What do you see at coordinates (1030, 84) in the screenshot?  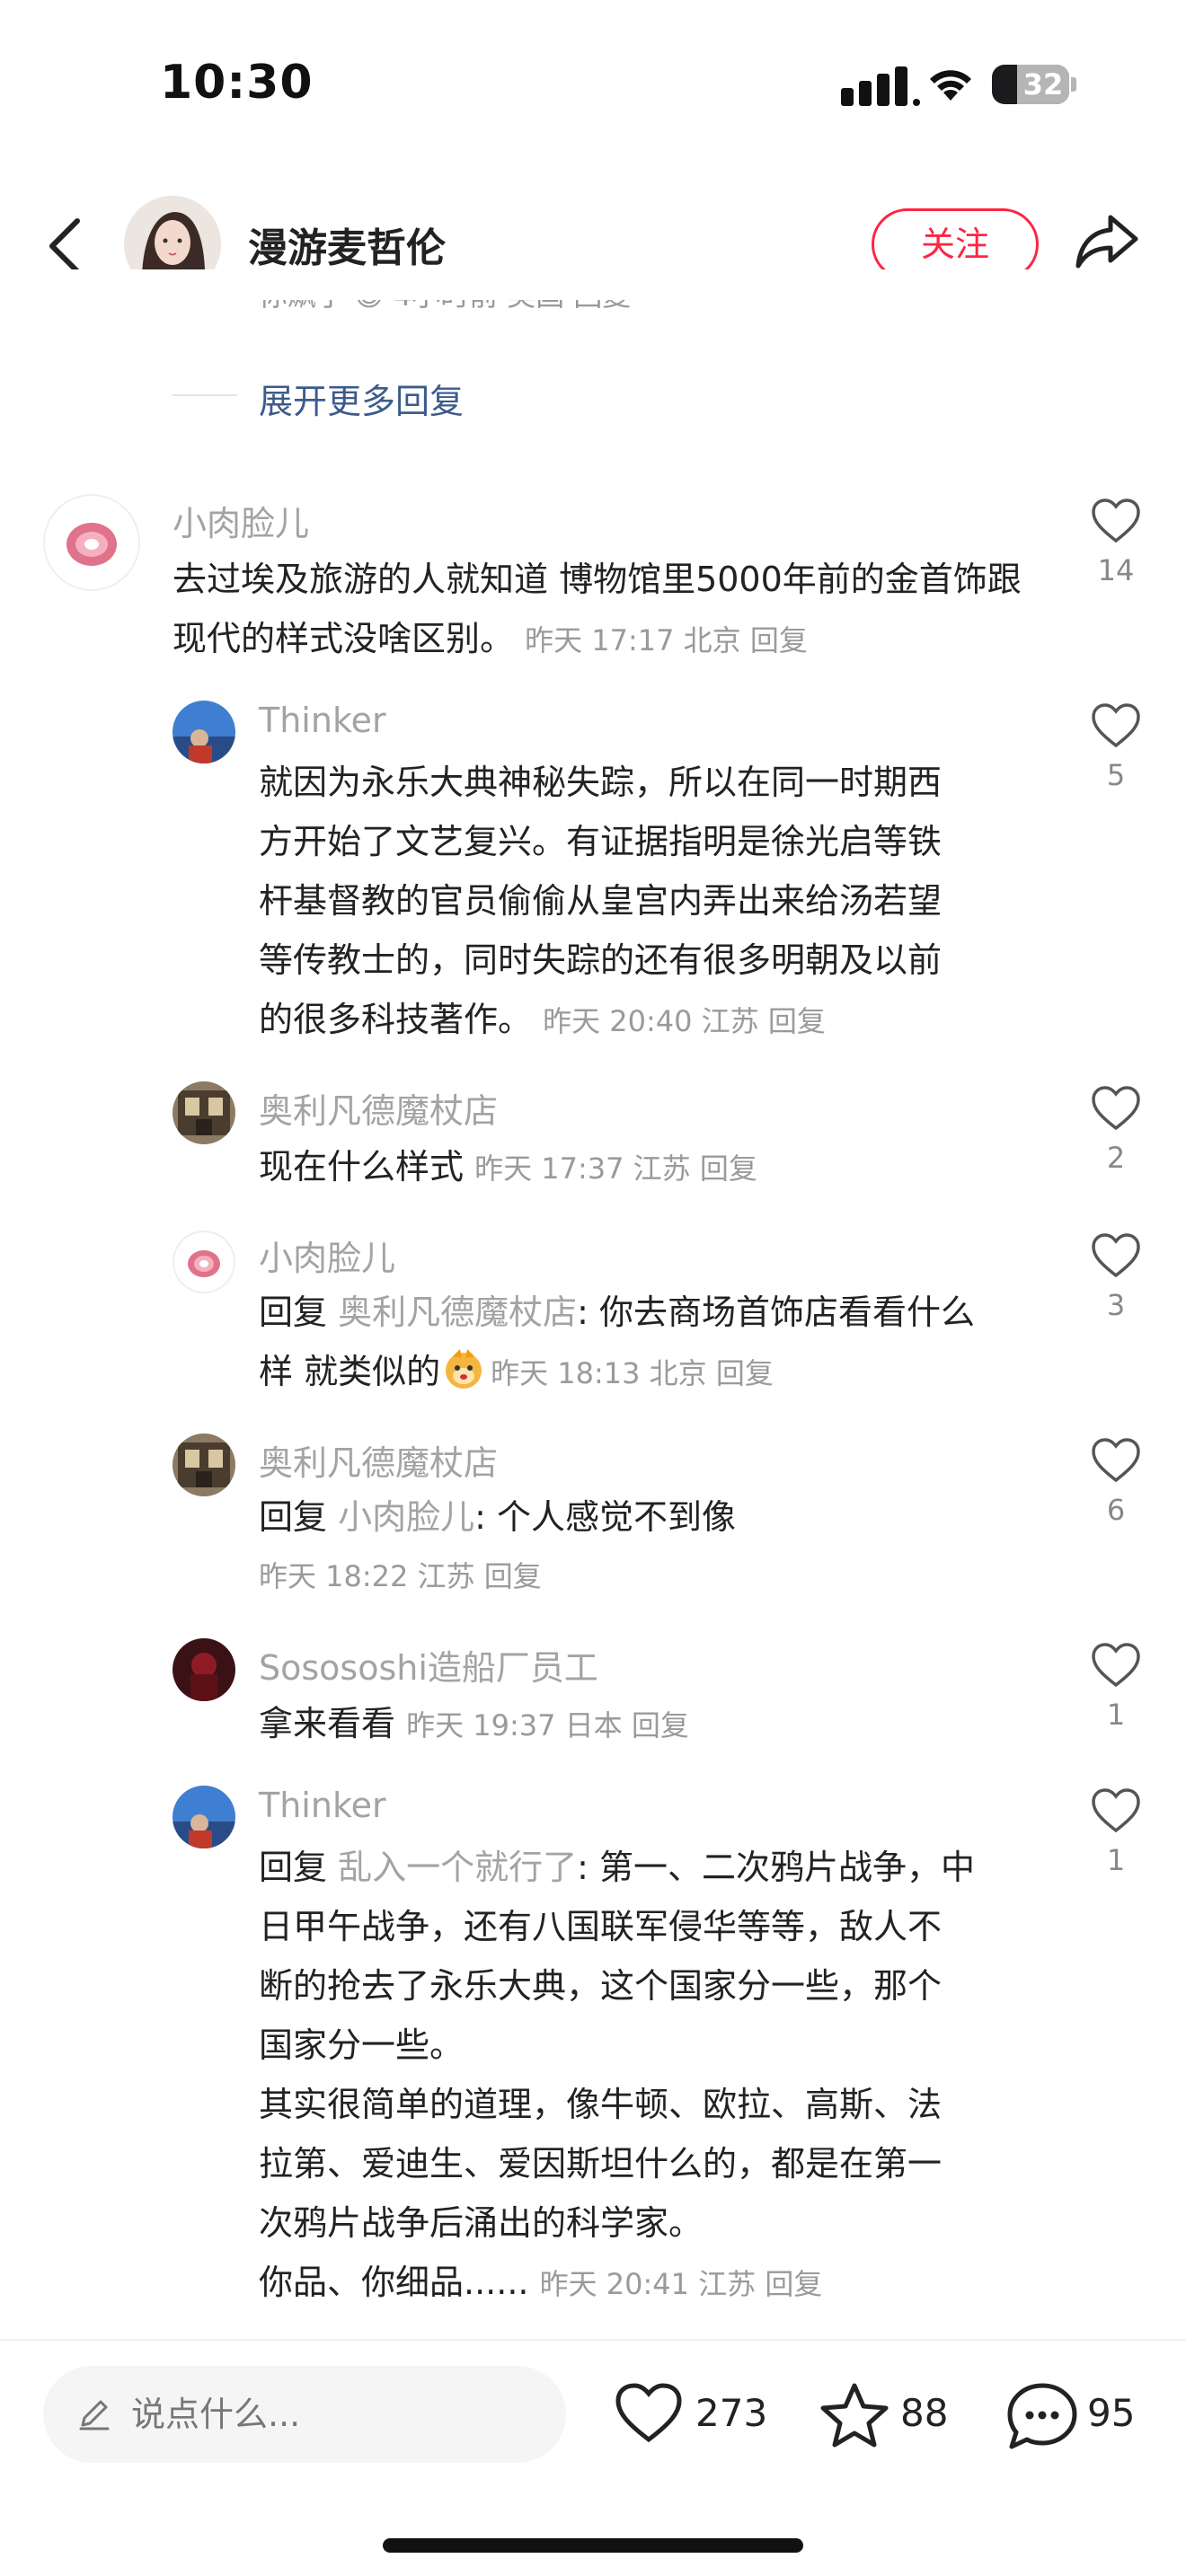 I see `battery-icon: 32` at bounding box center [1030, 84].